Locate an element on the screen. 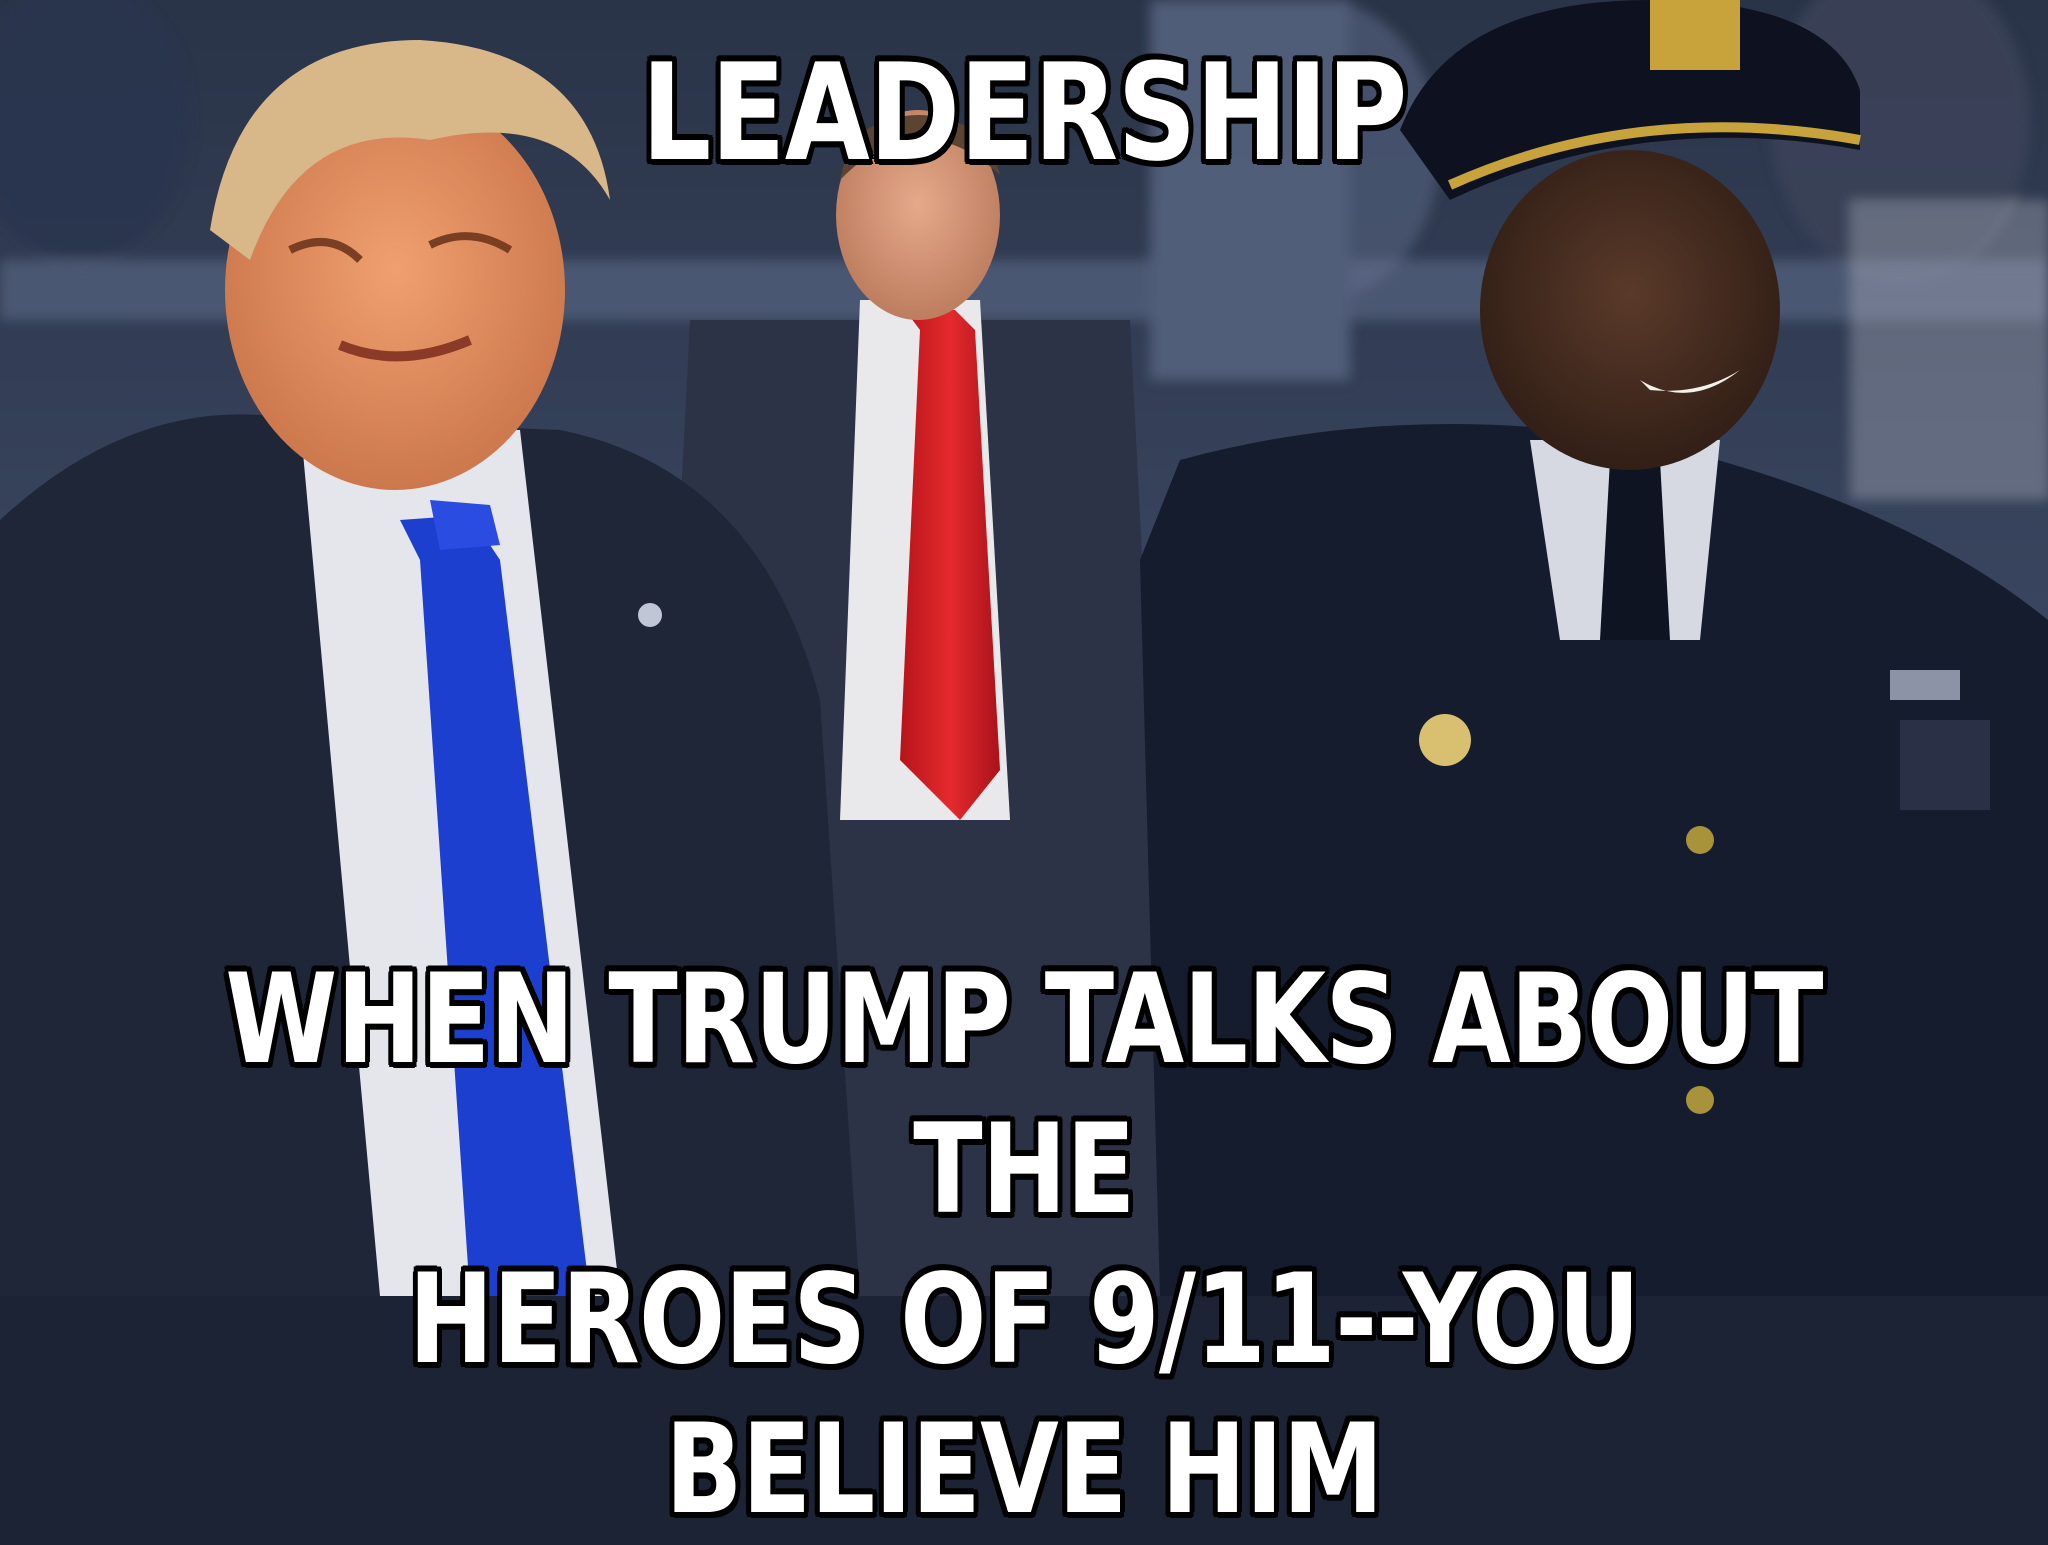 Image resolution: width=2048 pixels, height=1545 pixels. meme-bottom-caption-line-1: WHEN TRUMP TALKS ABOUT THE is located at coordinates (1024, 1095).